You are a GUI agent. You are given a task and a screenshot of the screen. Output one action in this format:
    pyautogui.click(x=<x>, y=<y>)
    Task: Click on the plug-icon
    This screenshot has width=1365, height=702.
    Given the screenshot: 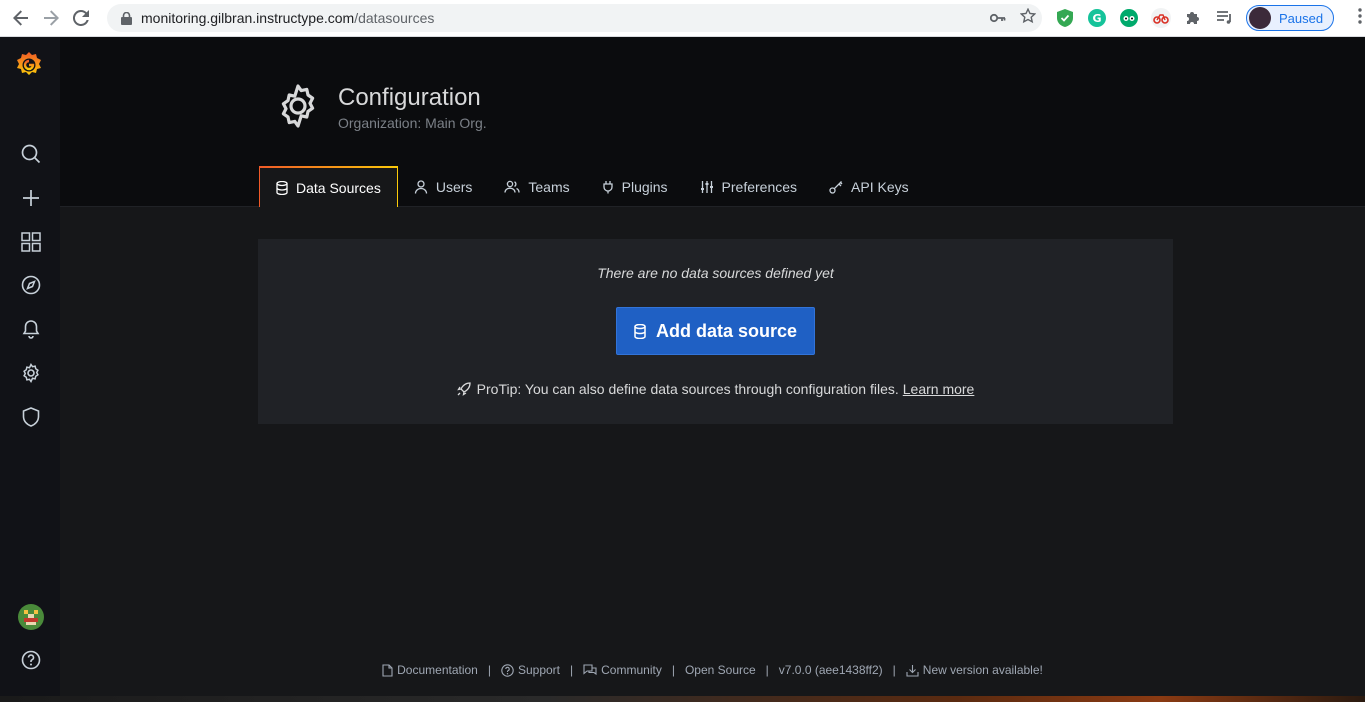 What is the action you would take?
    pyautogui.click(x=608, y=187)
    